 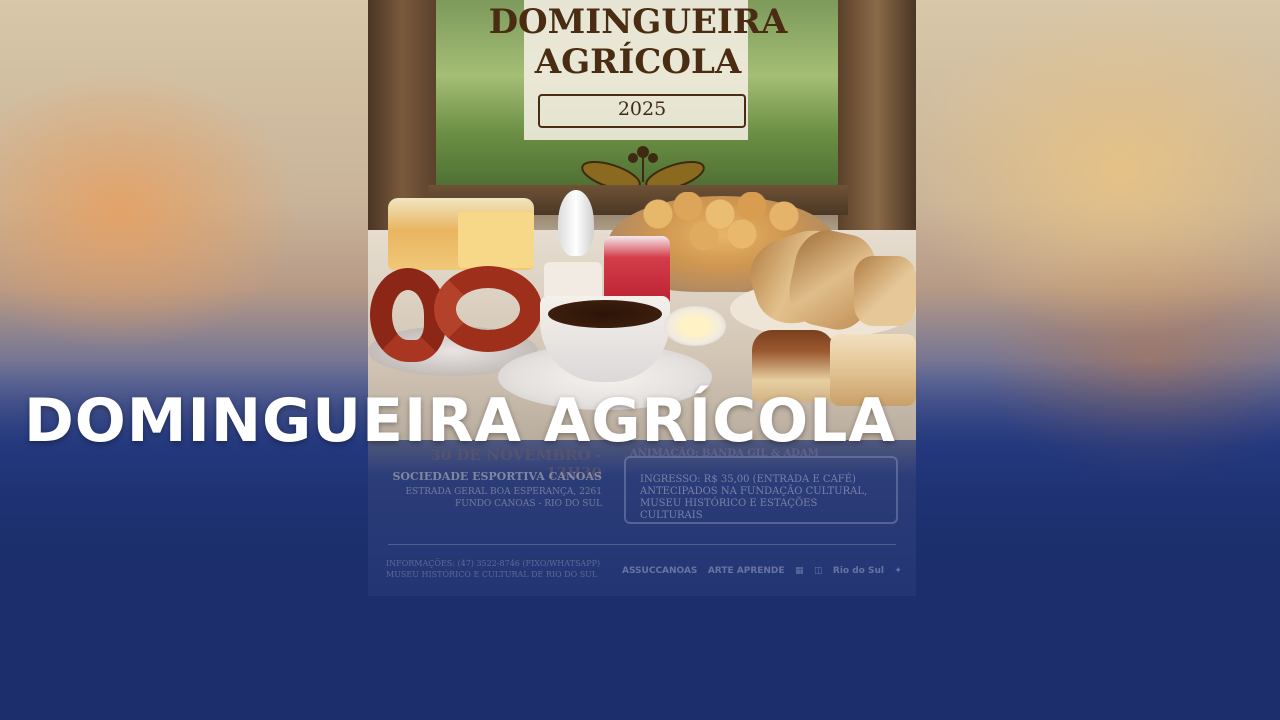 What do you see at coordinates (729, 509) in the screenshot?
I see `ticket-line: MUSEU HISTÓRICO E ESTAÇÕES CULTURAIS` at bounding box center [729, 509].